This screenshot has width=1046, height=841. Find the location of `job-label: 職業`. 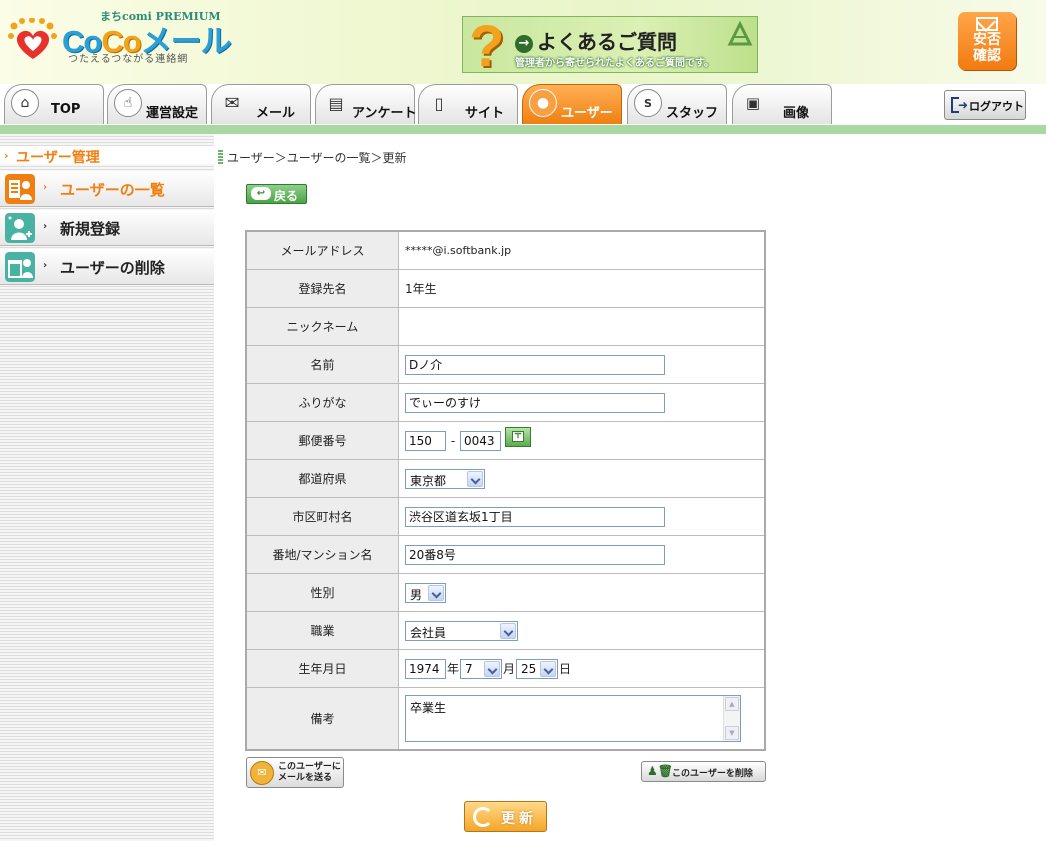

job-label: 職業 is located at coordinates (322, 630).